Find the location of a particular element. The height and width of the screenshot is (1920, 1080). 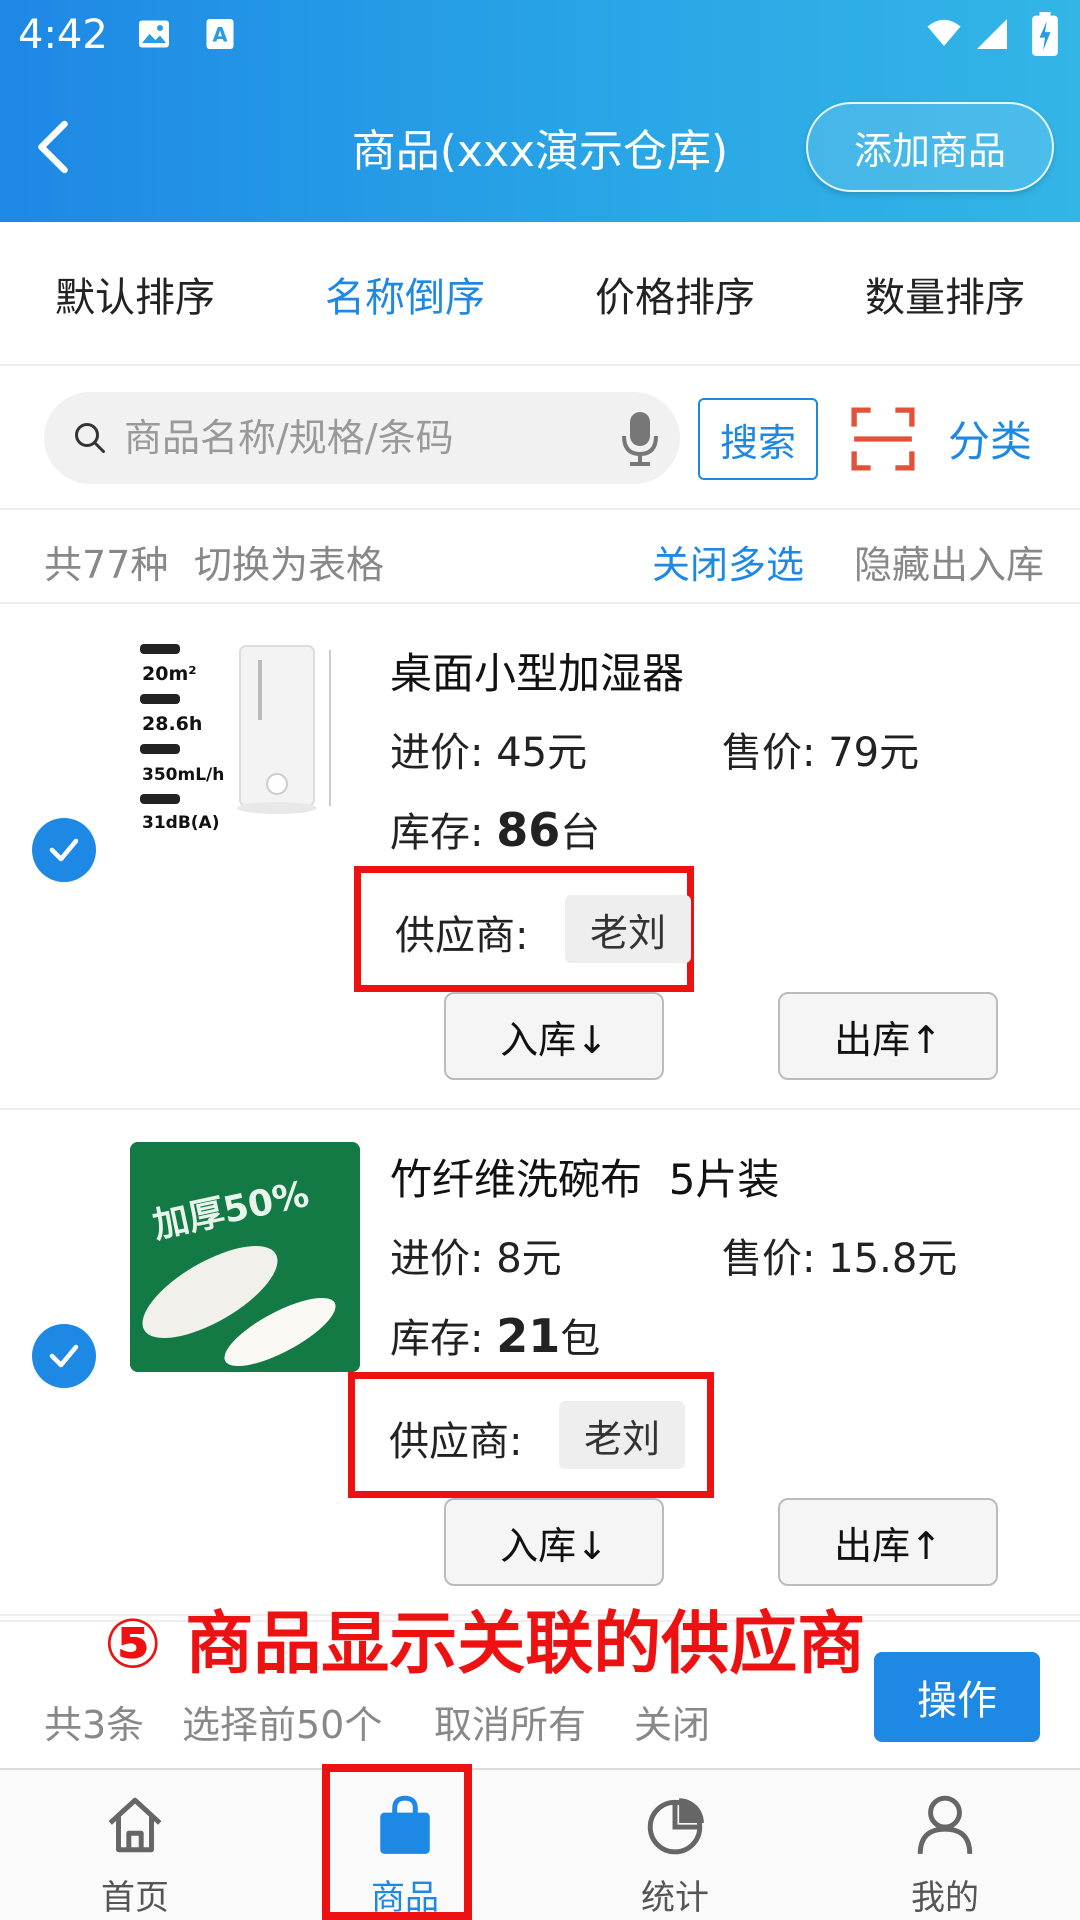

search-box is located at coordinates (362, 438).